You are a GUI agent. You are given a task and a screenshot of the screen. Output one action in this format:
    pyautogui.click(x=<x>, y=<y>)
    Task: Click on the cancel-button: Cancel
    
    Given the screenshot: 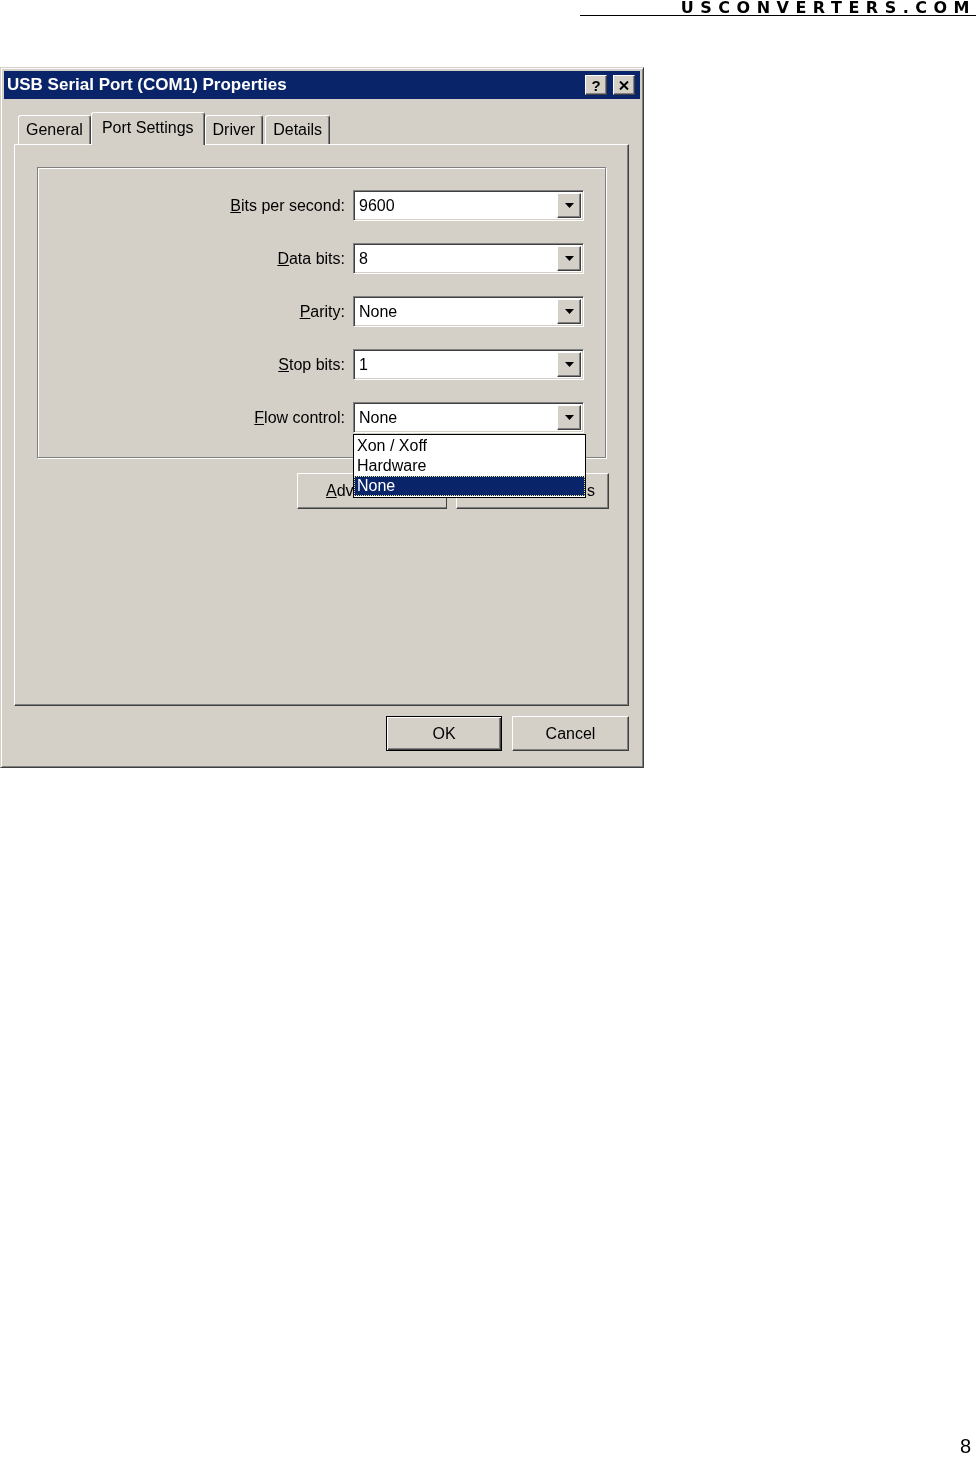 What is the action you would take?
    pyautogui.click(x=570, y=733)
    